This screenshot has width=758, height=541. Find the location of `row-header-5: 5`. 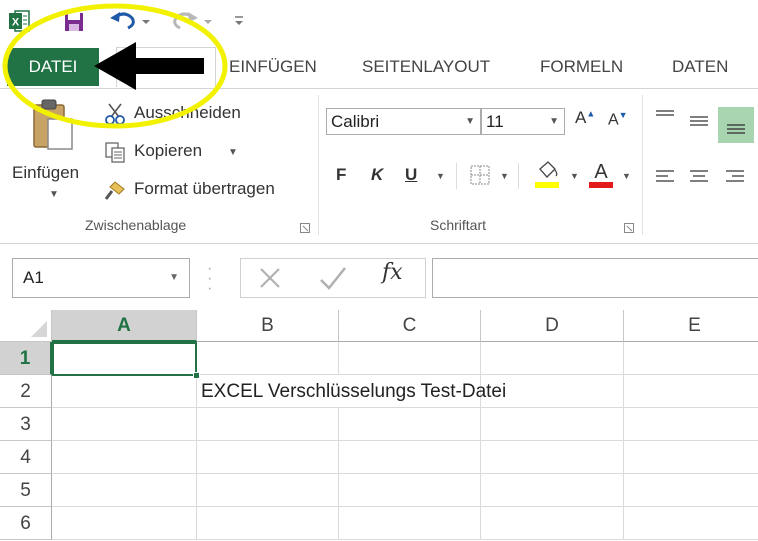

row-header-5: 5 is located at coordinates (26, 490).